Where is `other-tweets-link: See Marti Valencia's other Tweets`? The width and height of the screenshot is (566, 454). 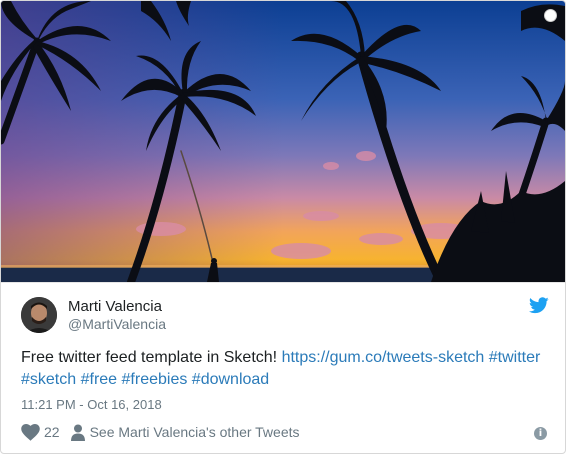 other-tweets-link: See Marti Valencia's other Tweets is located at coordinates (195, 432).